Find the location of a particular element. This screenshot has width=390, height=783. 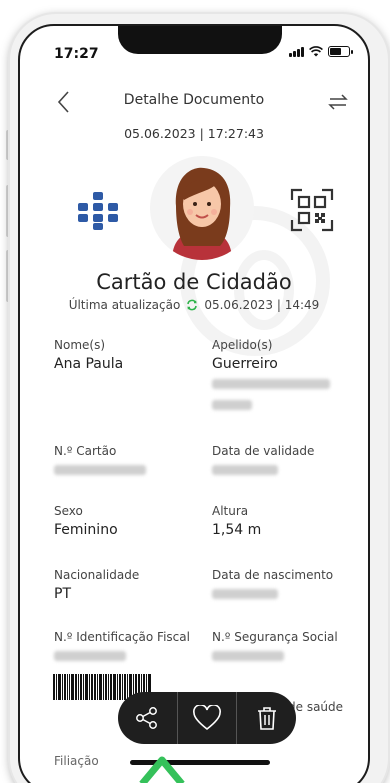

field-value: Guerreiro is located at coordinates (245, 364).